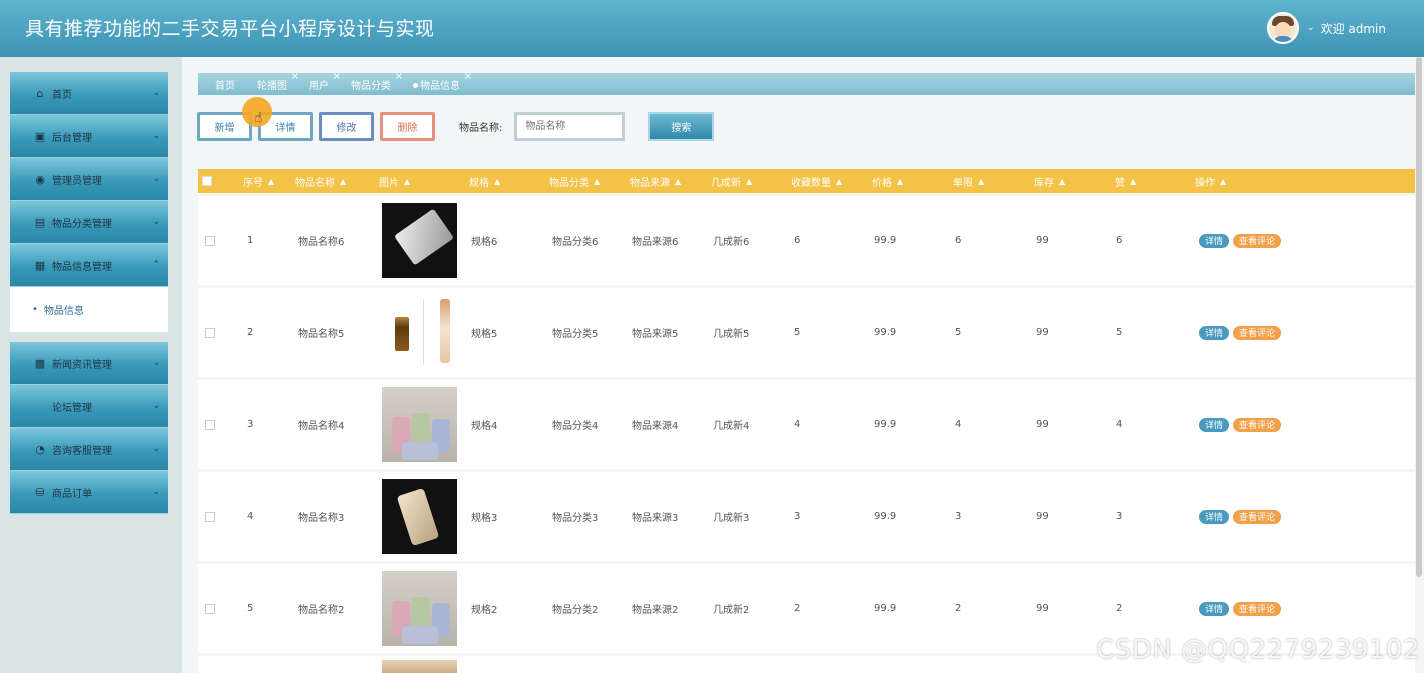 The image size is (1424, 673). Describe the element at coordinates (797, 240) in the screenshot. I see `table-cell-fav: 6` at that location.